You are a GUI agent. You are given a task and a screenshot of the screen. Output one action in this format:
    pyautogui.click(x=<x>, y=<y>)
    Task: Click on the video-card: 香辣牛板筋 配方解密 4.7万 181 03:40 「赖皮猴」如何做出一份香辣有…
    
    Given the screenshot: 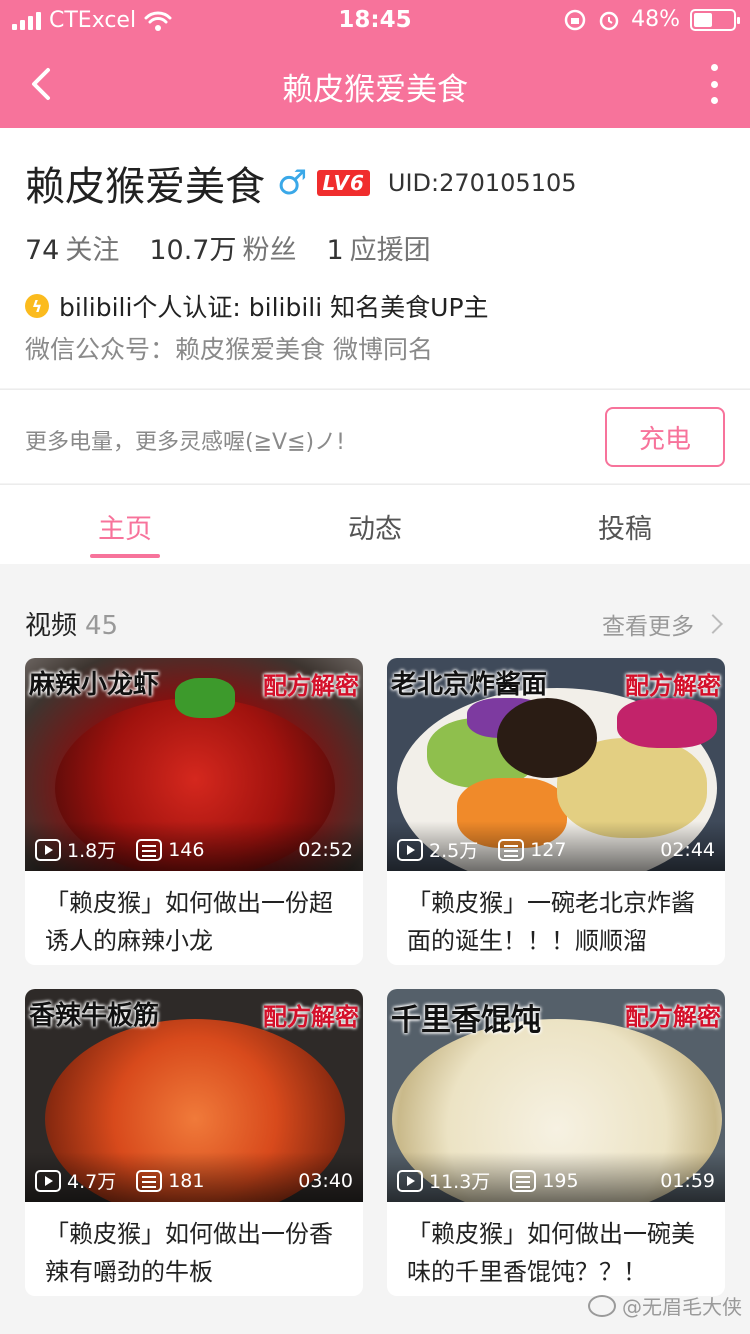 What is the action you would take?
    pyautogui.click(x=194, y=1142)
    